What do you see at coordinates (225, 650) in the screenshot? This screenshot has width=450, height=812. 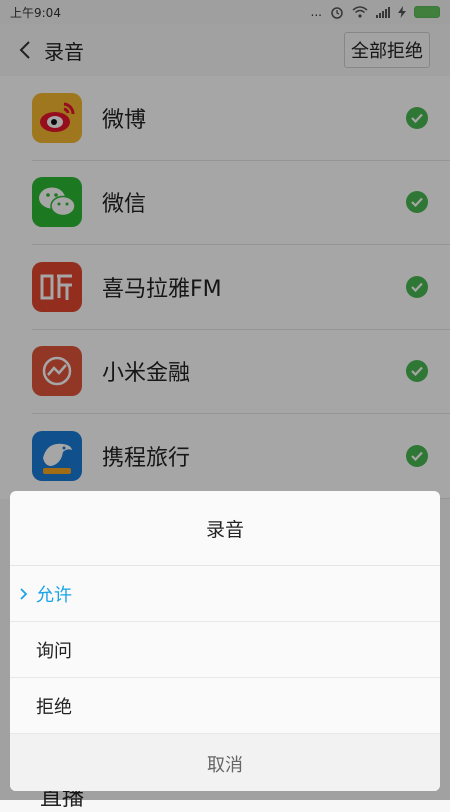 I see `option-ask: 询问` at bounding box center [225, 650].